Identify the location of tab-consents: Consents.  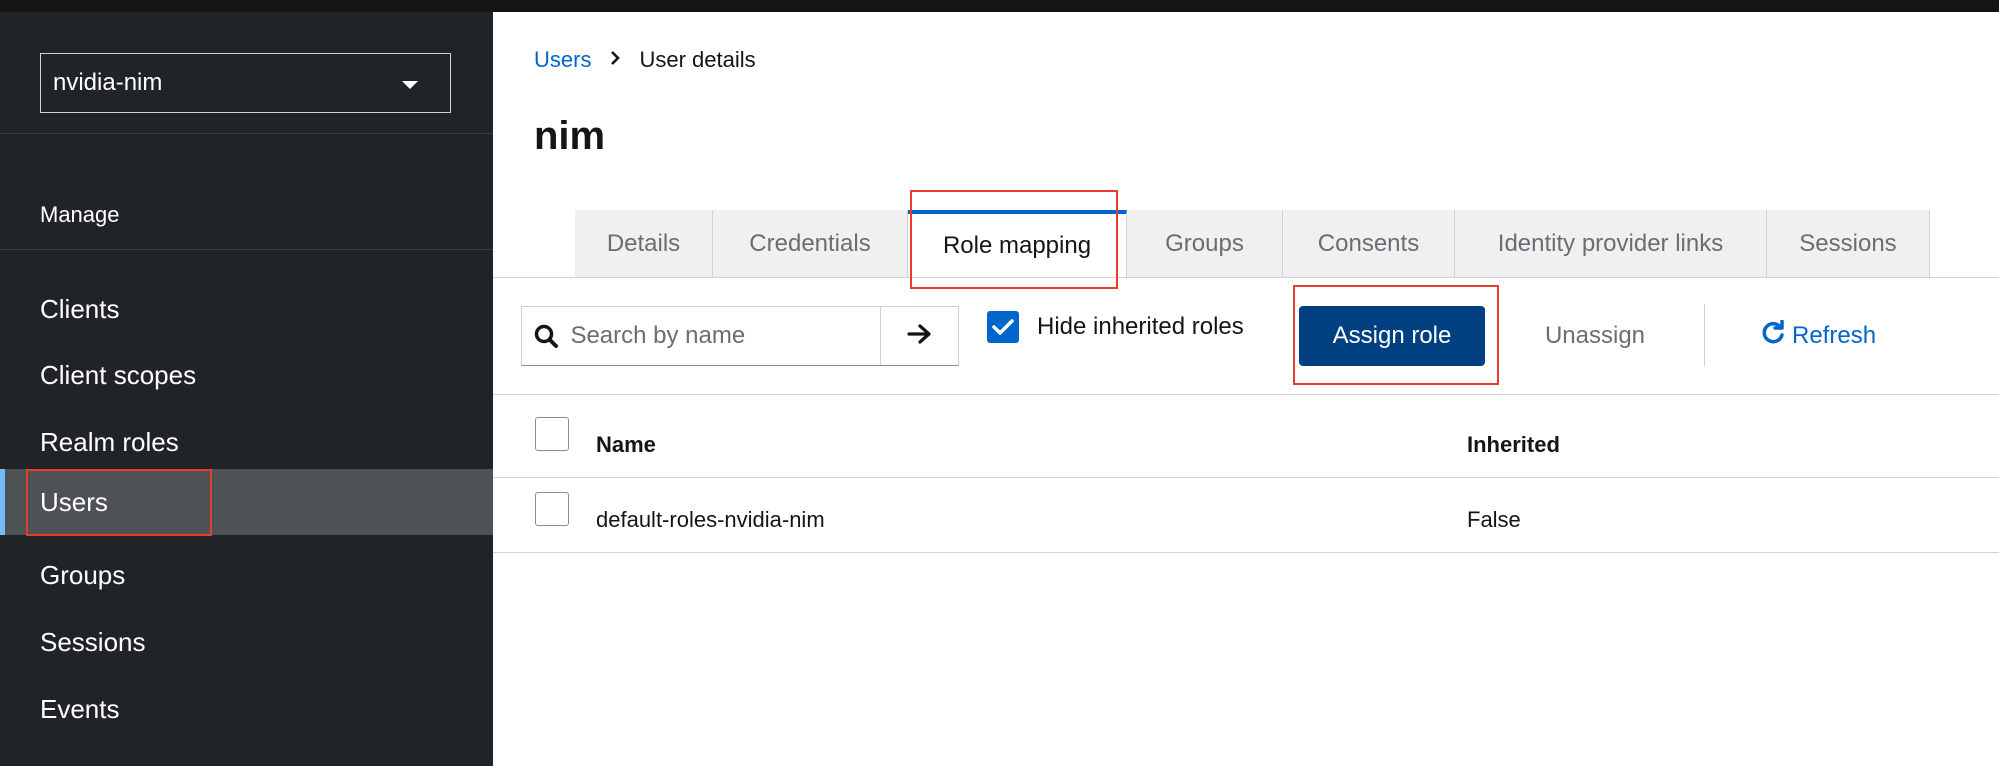
(1369, 244).